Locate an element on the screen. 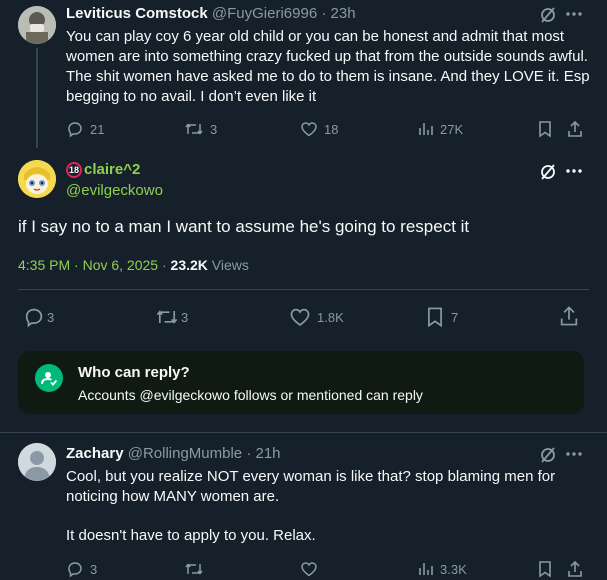  author-name: claire^2 is located at coordinates (112, 169).